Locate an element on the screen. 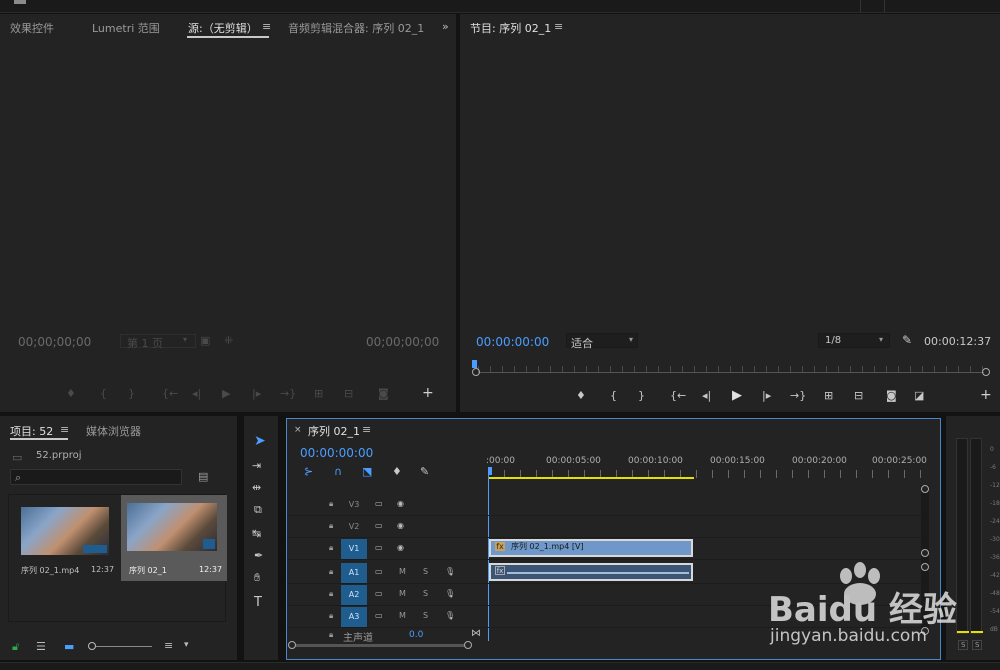 The height and width of the screenshot is (670, 1000). scroll-handle-left is located at coordinates (476, 372).